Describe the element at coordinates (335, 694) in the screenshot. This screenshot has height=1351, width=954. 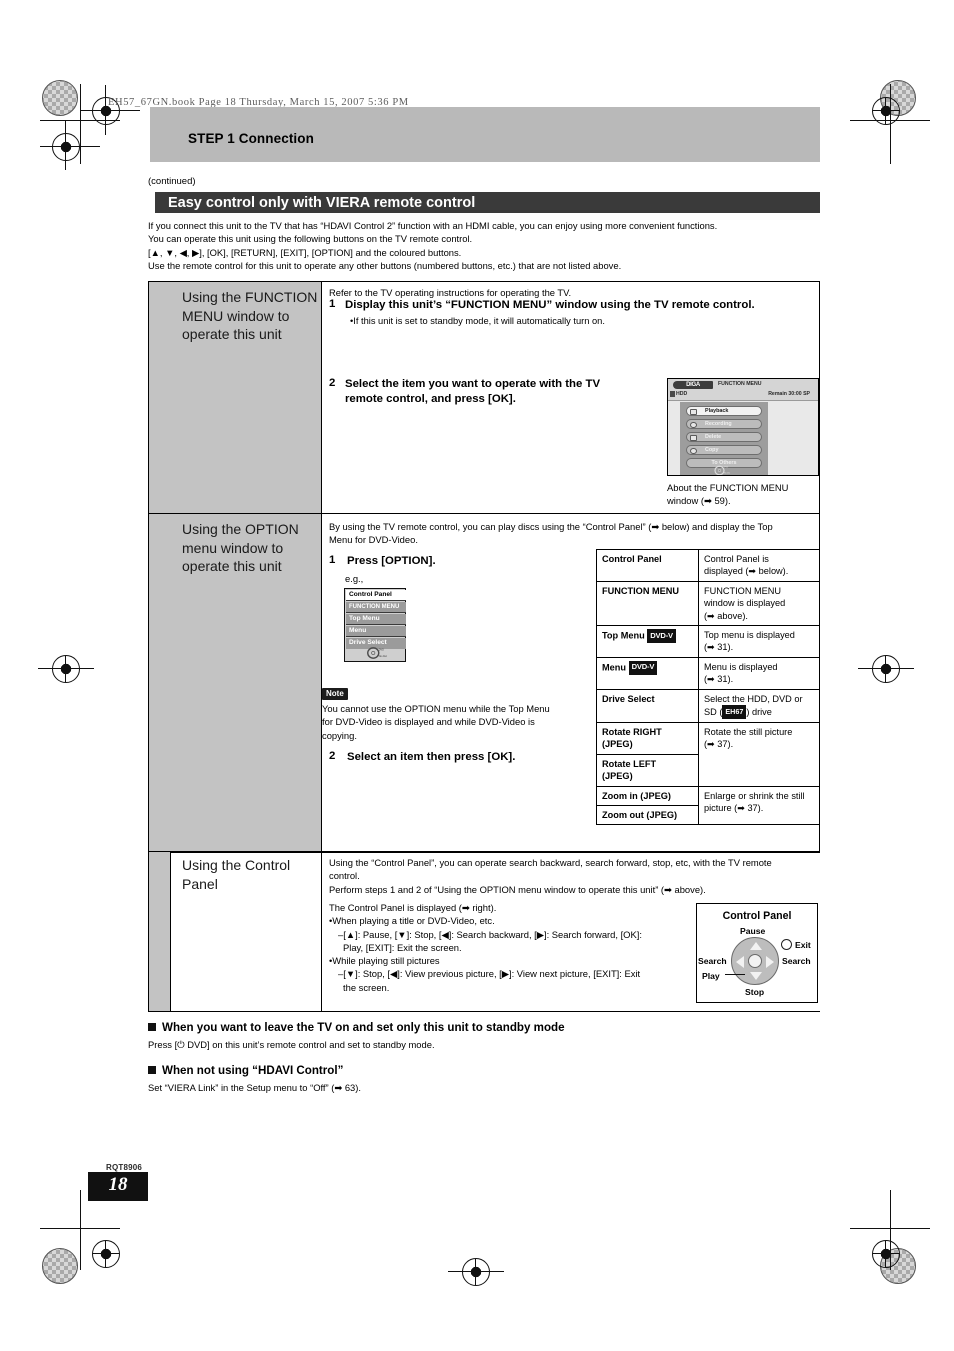
I see `note-badge: Note` at that location.